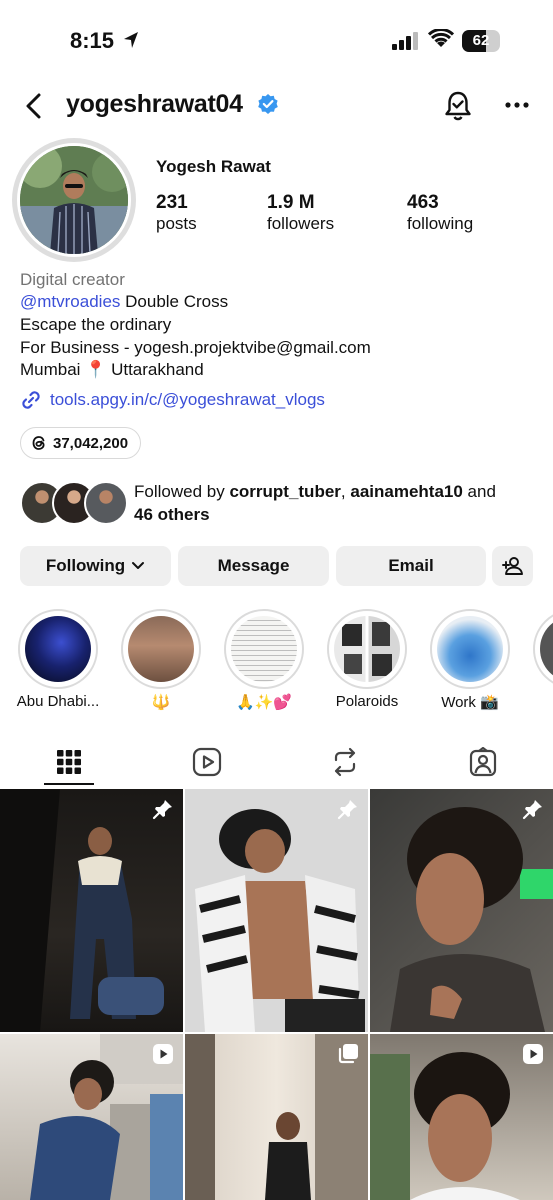  What do you see at coordinates (479, 491) in the screenshot?
I see `followed-by-and: and` at bounding box center [479, 491].